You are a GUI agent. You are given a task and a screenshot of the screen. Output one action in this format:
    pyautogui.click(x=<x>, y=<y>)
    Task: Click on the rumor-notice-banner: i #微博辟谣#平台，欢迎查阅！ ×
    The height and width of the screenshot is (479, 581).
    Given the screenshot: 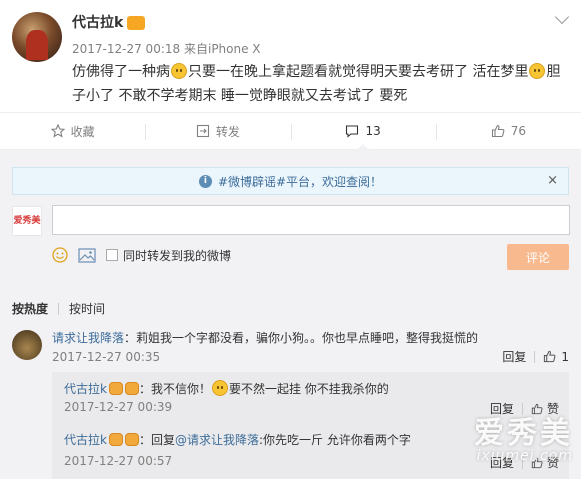 What is the action you would take?
    pyautogui.click(x=290, y=181)
    